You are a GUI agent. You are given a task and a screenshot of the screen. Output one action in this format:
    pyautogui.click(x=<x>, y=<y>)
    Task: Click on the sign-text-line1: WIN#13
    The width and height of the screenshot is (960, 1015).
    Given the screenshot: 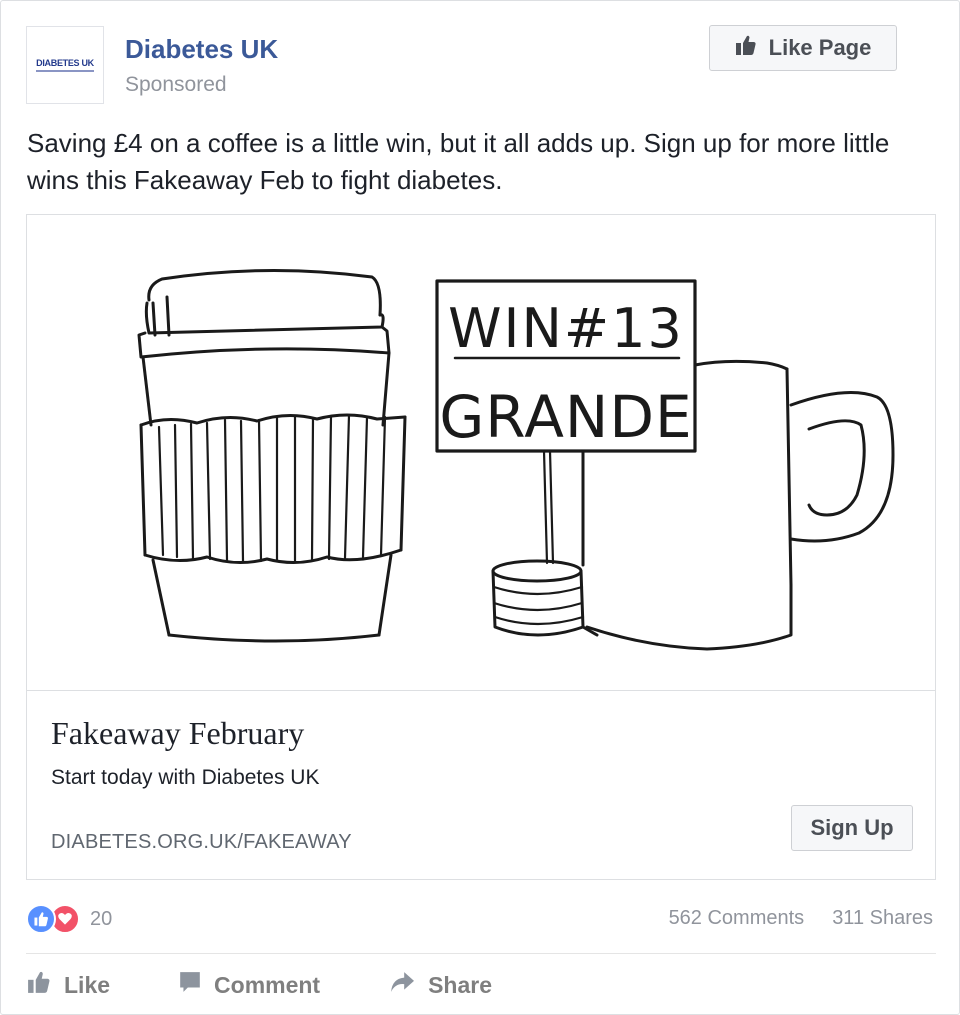 What is the action you would take?
    pyautogui.click(x=566, y=328)
    